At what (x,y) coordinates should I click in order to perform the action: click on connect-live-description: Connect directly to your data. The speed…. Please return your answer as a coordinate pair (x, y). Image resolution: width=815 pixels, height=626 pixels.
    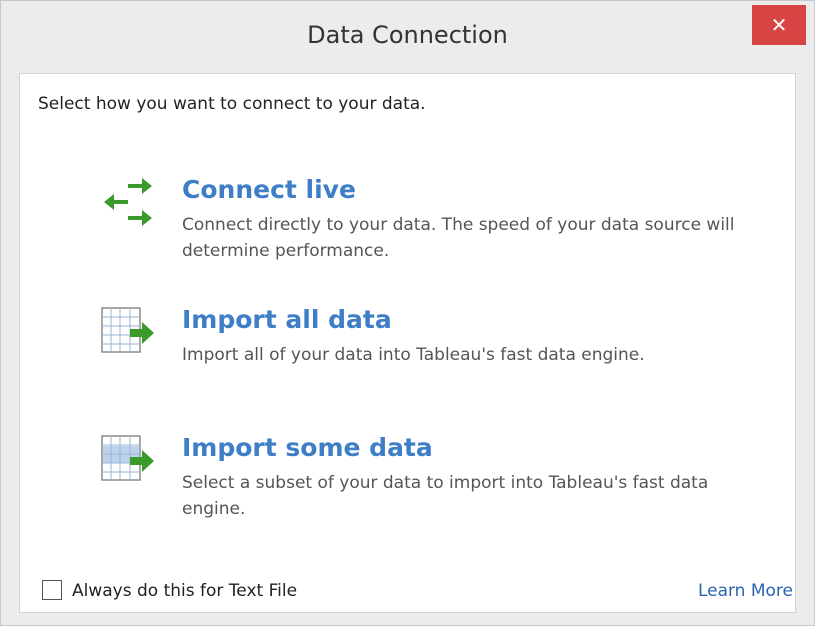
    Looking at the image, I should click on (458, 238).